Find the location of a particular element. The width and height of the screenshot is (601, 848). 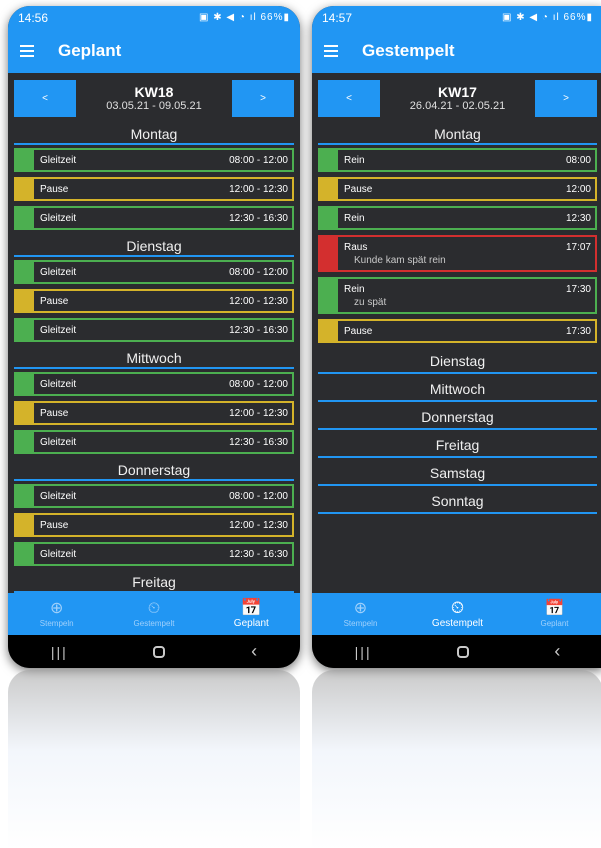

time-entry: Rein 17:30 zu spät is located at coordinates (457, 295).